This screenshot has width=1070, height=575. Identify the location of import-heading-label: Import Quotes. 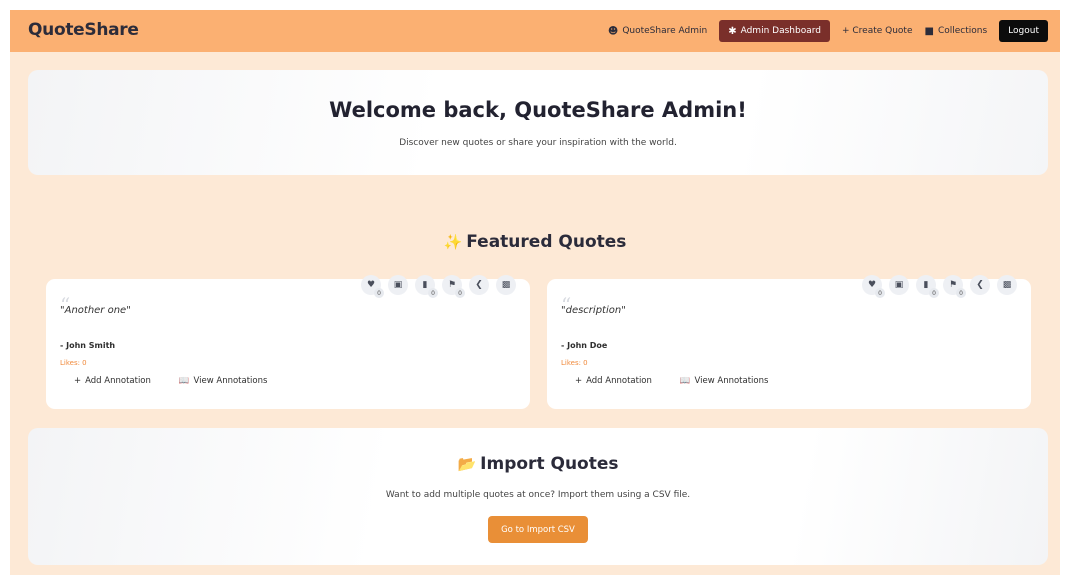
(549, 464).